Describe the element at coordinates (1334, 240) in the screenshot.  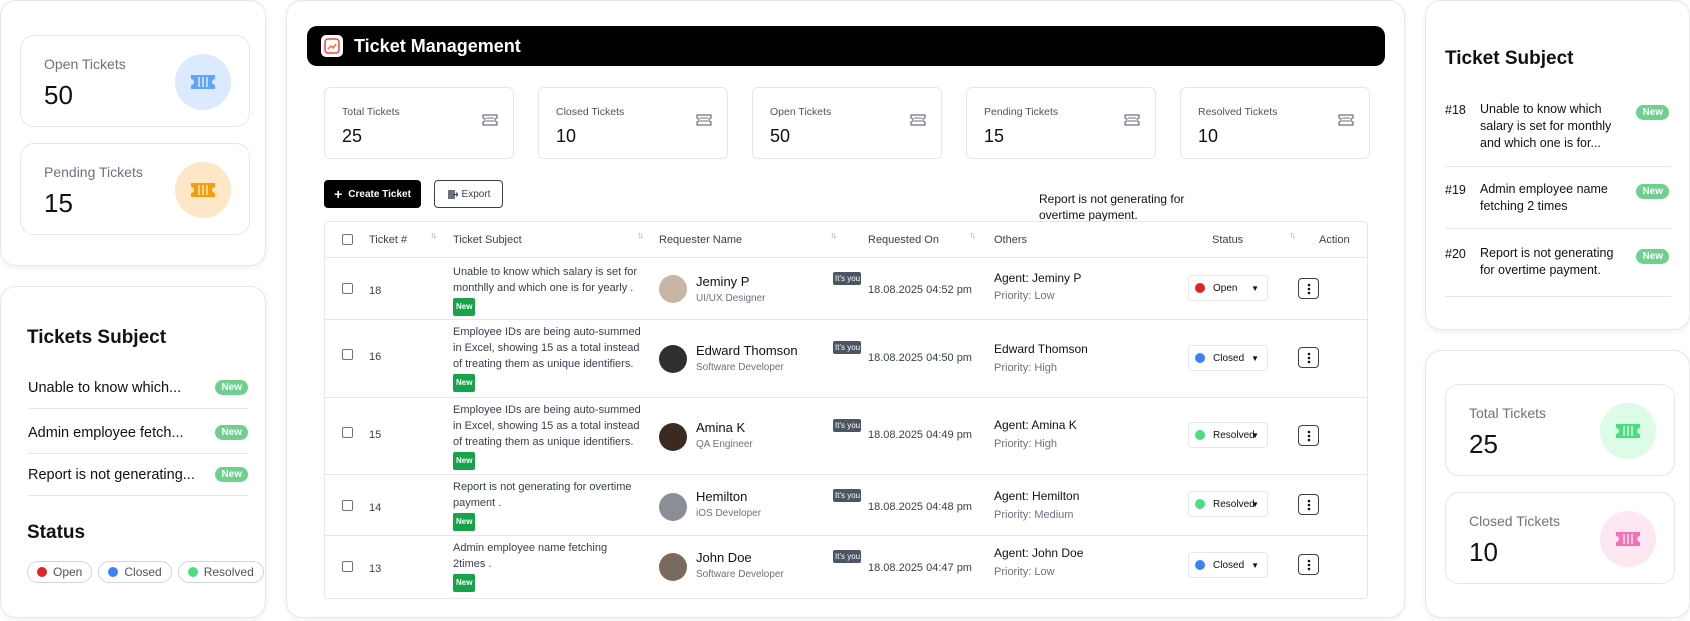
I see `column-header-action: Action` at that location.